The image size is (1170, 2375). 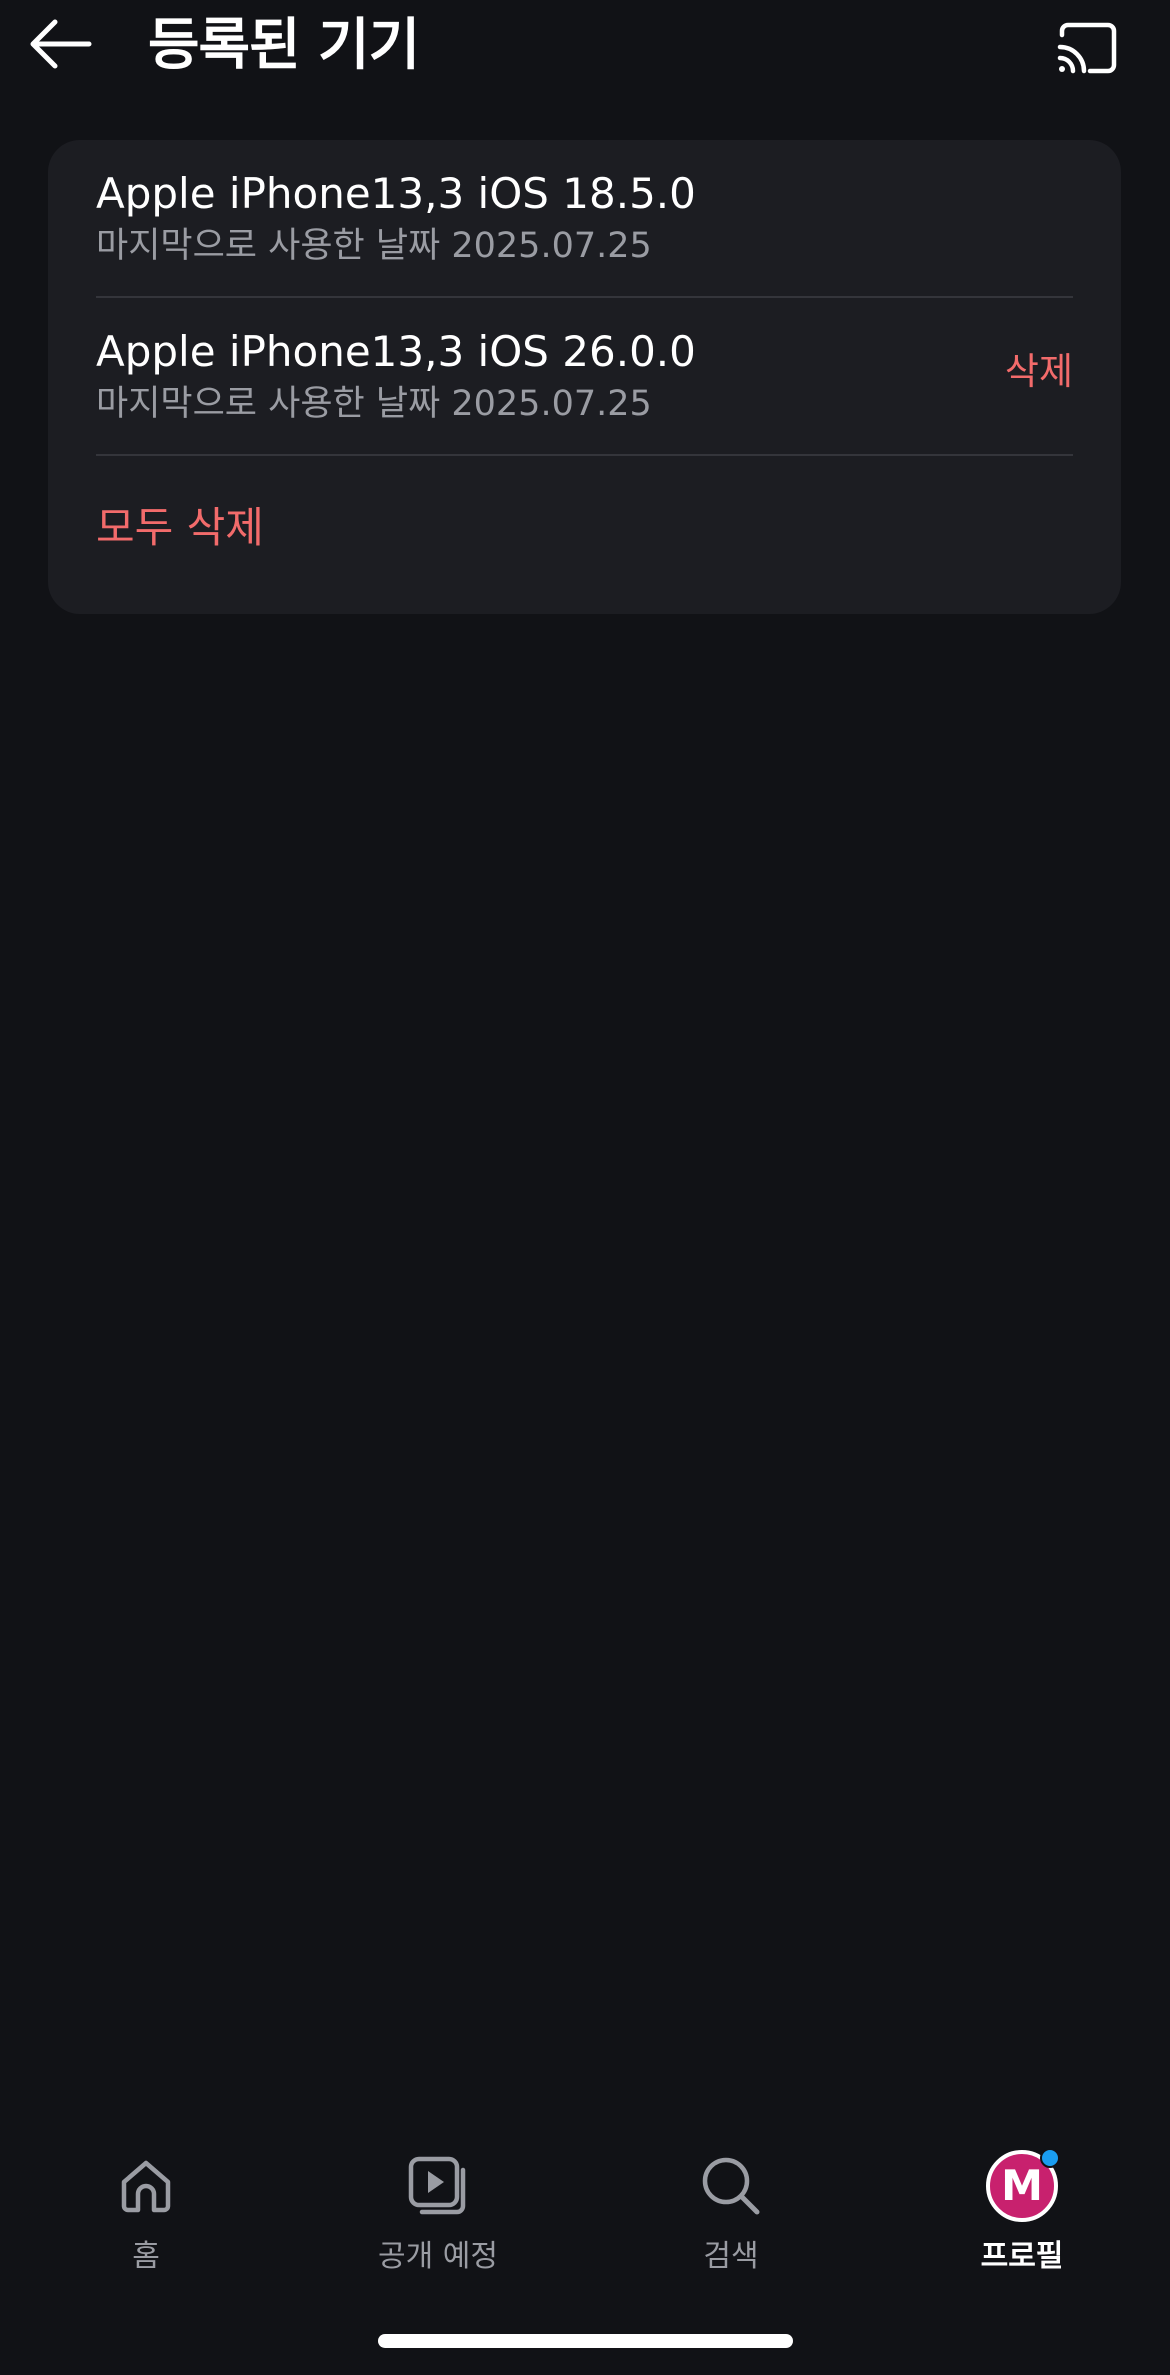 I want to click on nav-label: 프로필, so click(x=1022, y=2256).